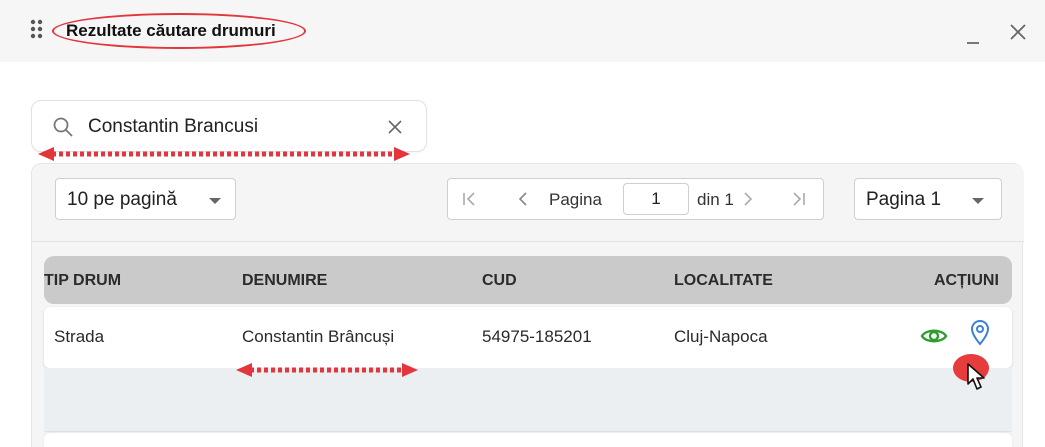  What do you see at coordinates (973, 43) in the screenshot?
I see `minimize-icon` at bounding box center [973, 43].